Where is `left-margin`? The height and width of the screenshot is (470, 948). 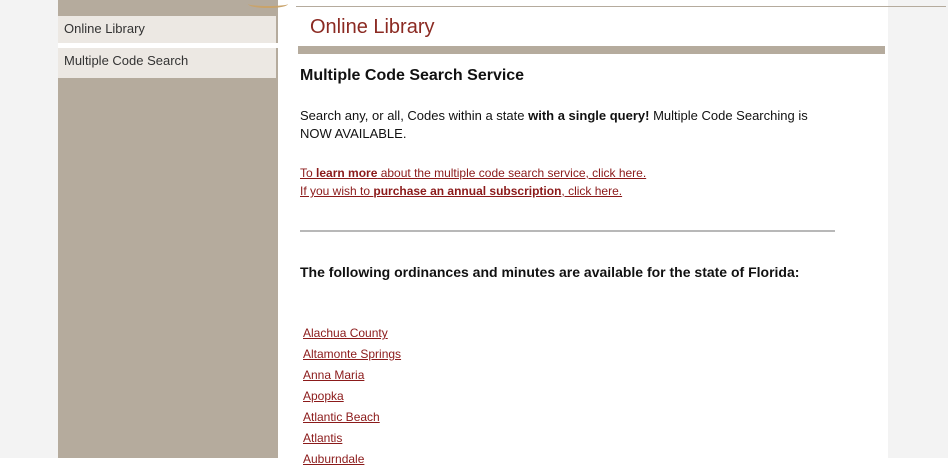 left-margin is located at coordinates (29, 229).